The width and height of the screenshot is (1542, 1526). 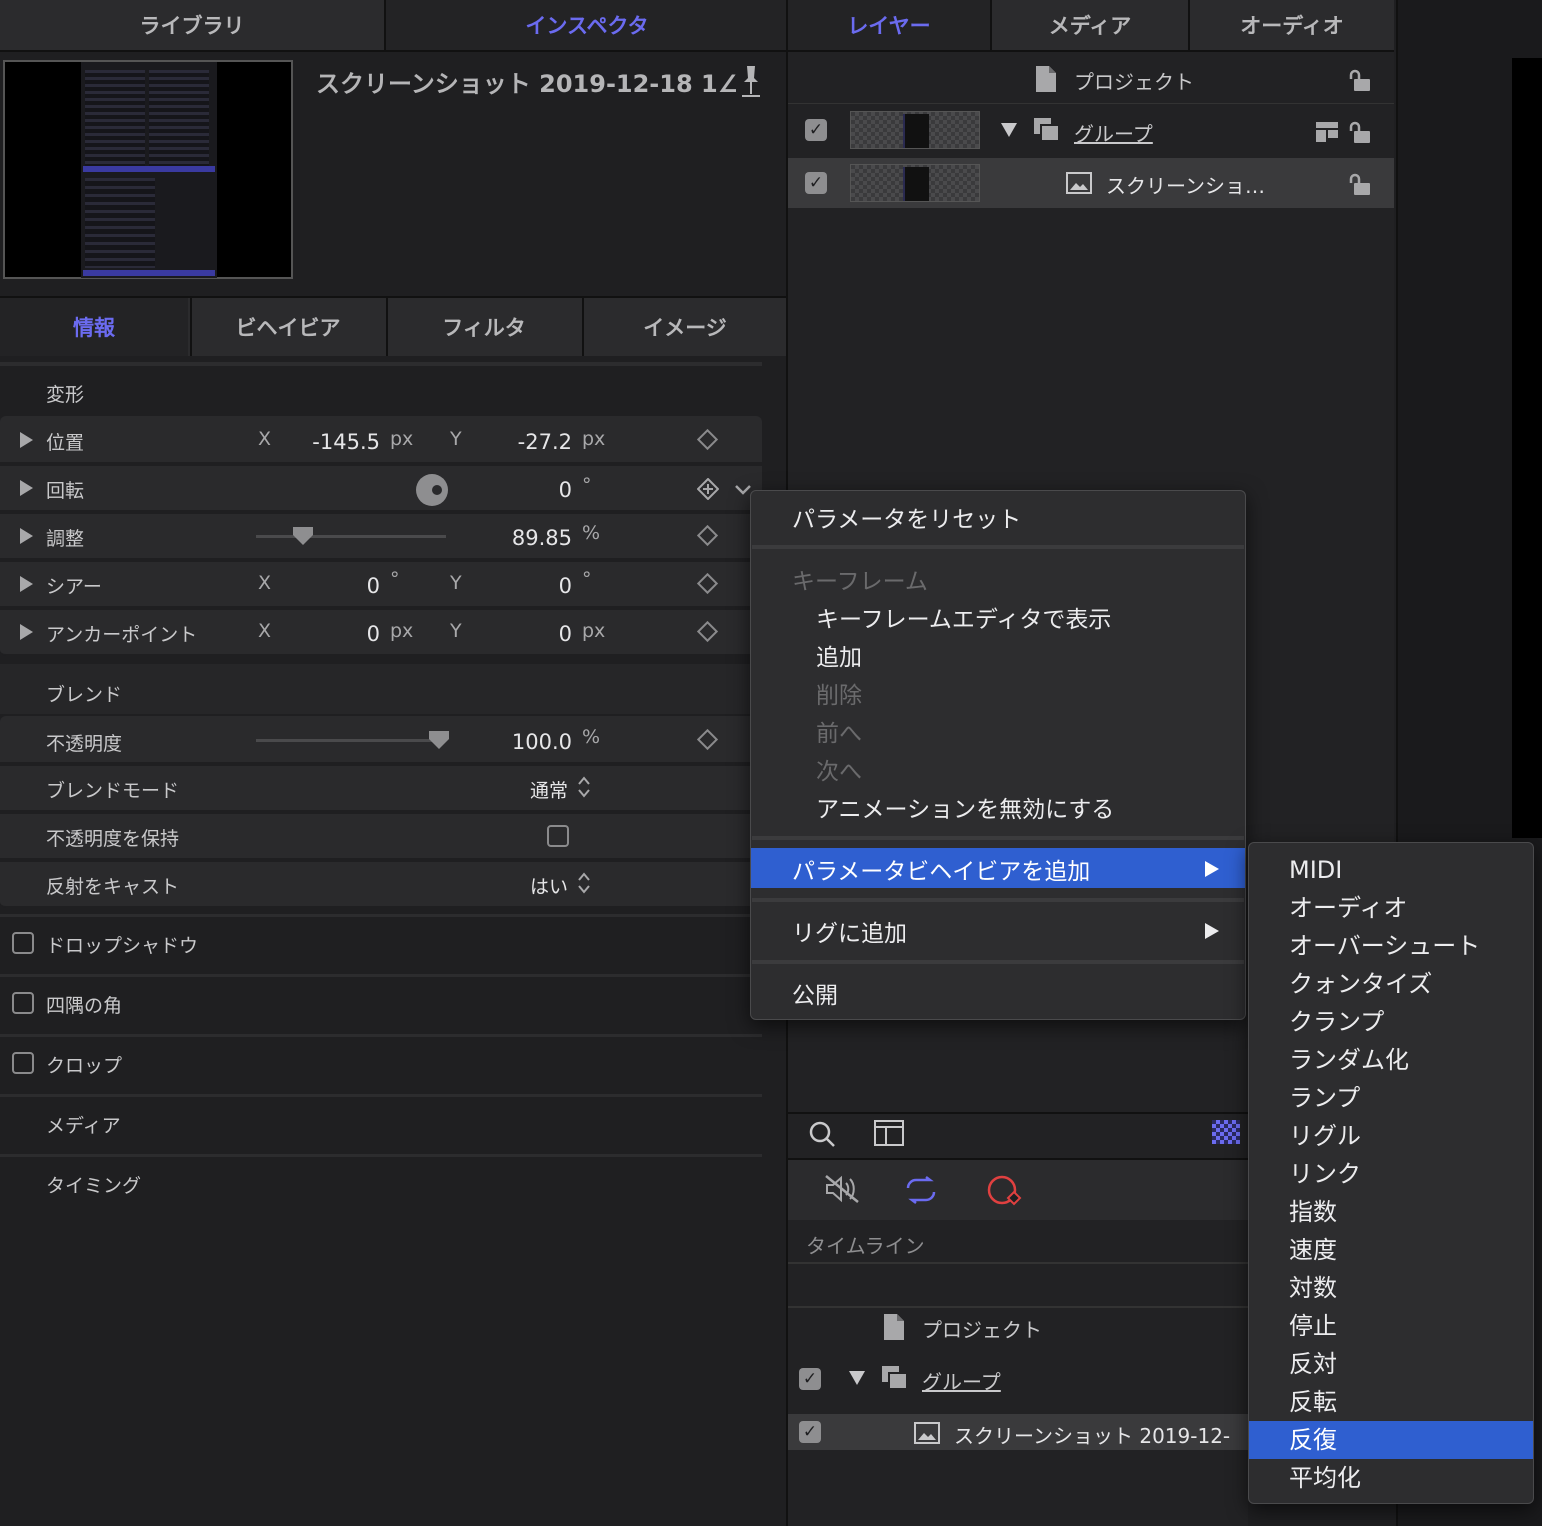 I want to click on tab-layers: レイヤー, so click(x=889, y=25).